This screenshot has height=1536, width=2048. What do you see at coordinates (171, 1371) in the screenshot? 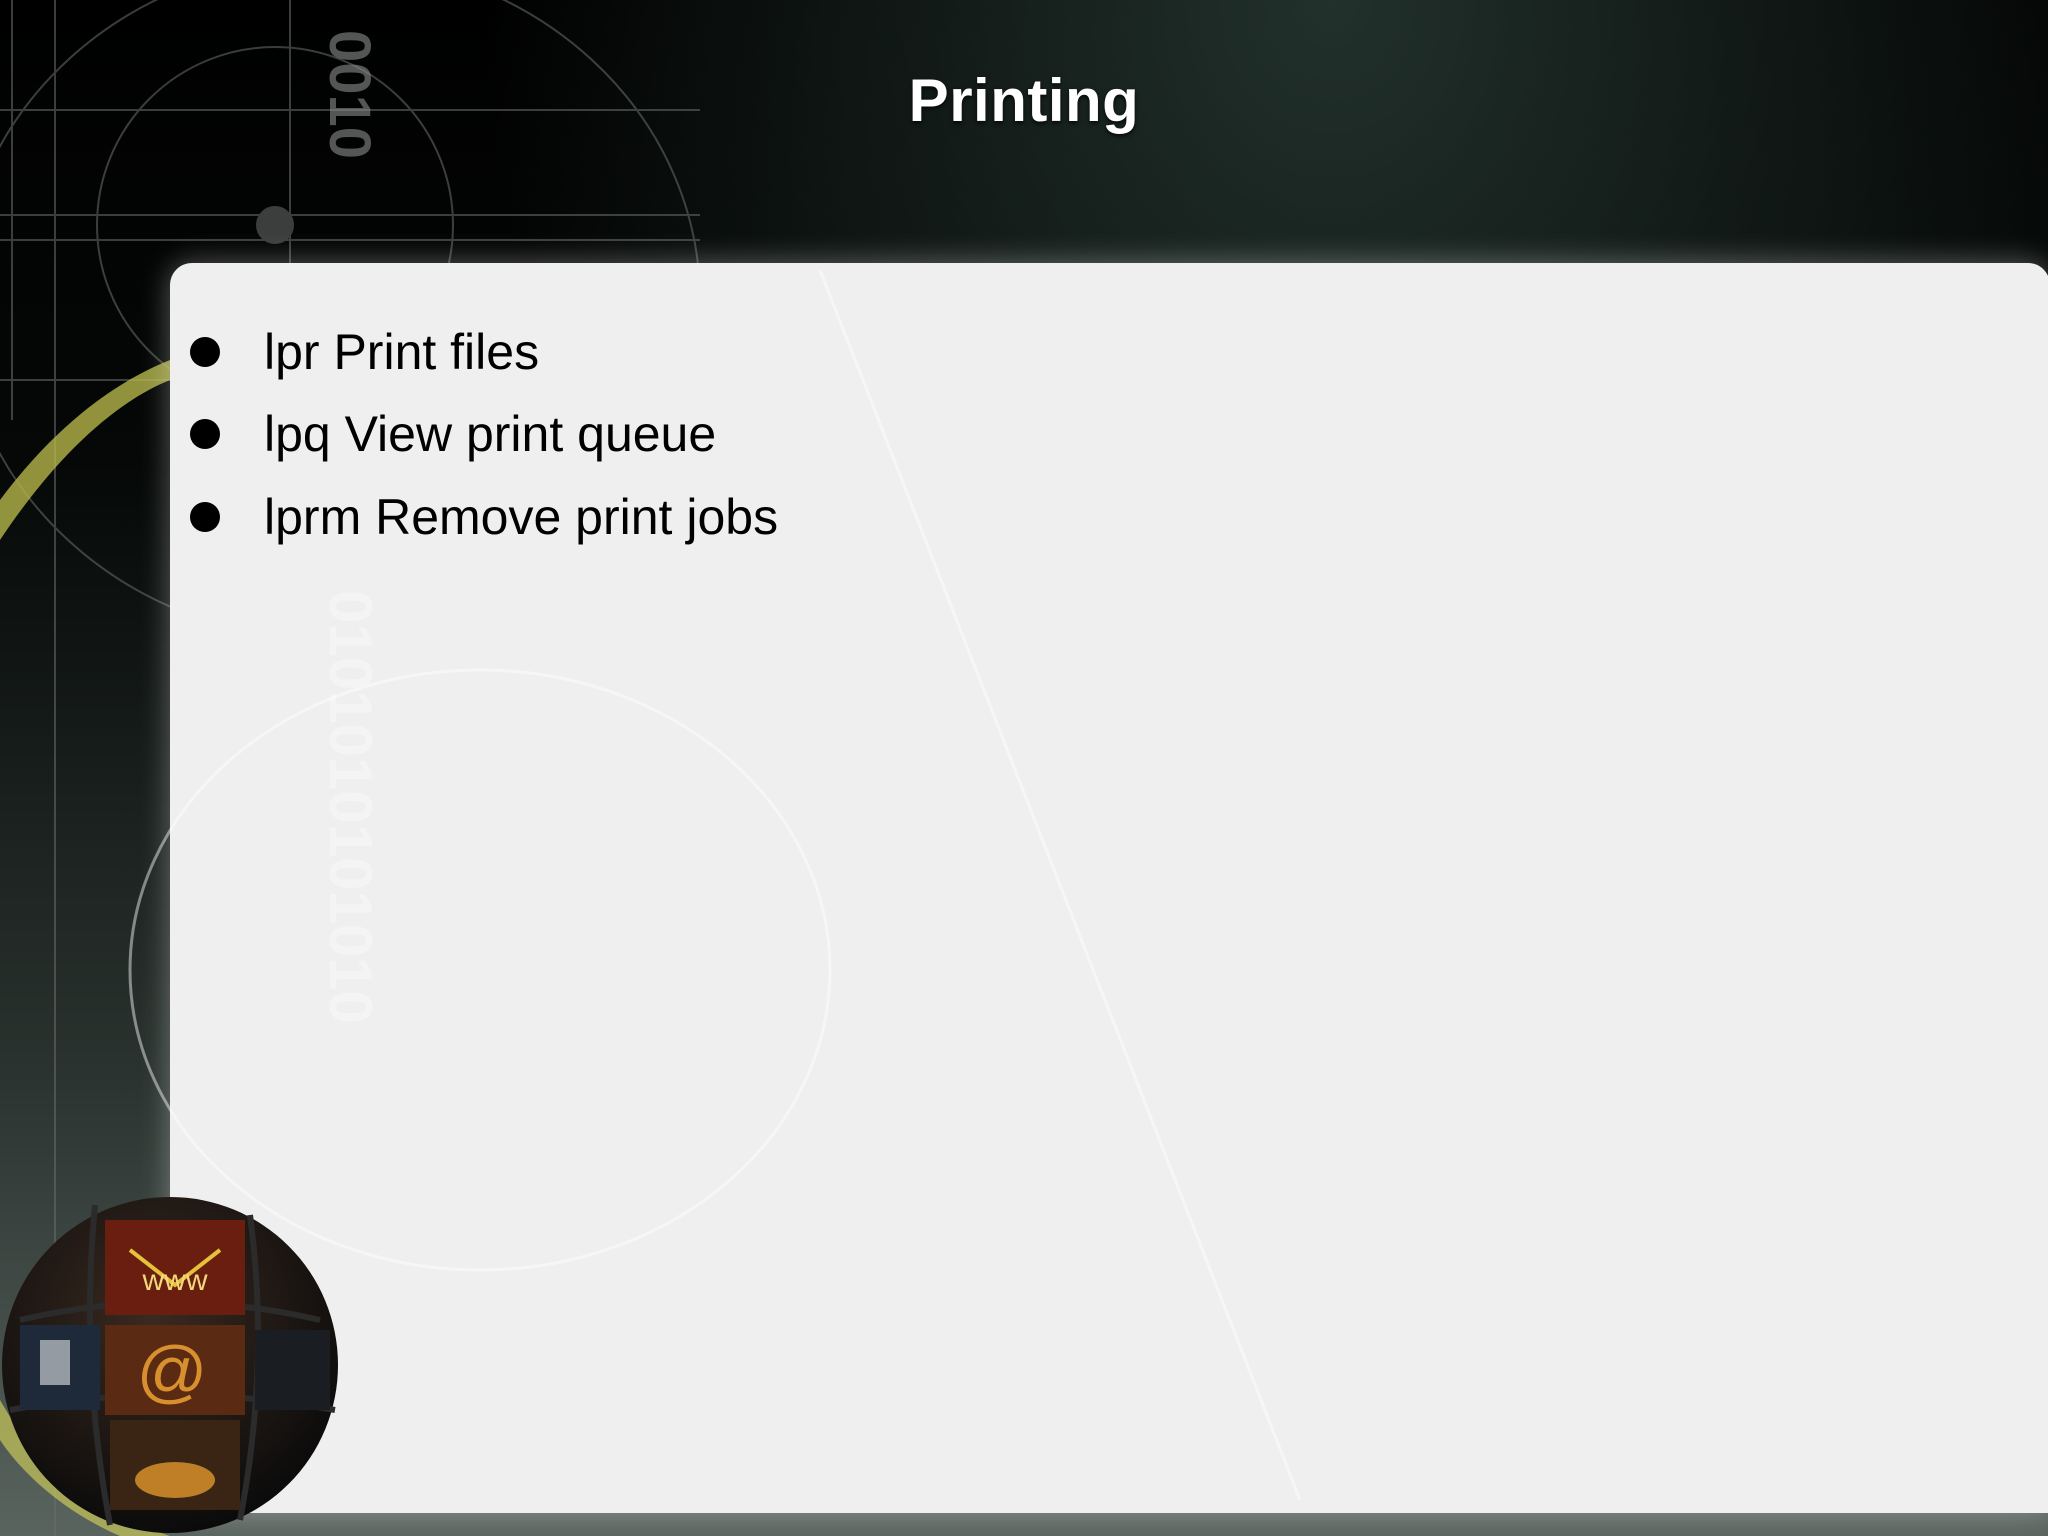
I see `globe-at-label: @` at bounding box center [171, 1371].